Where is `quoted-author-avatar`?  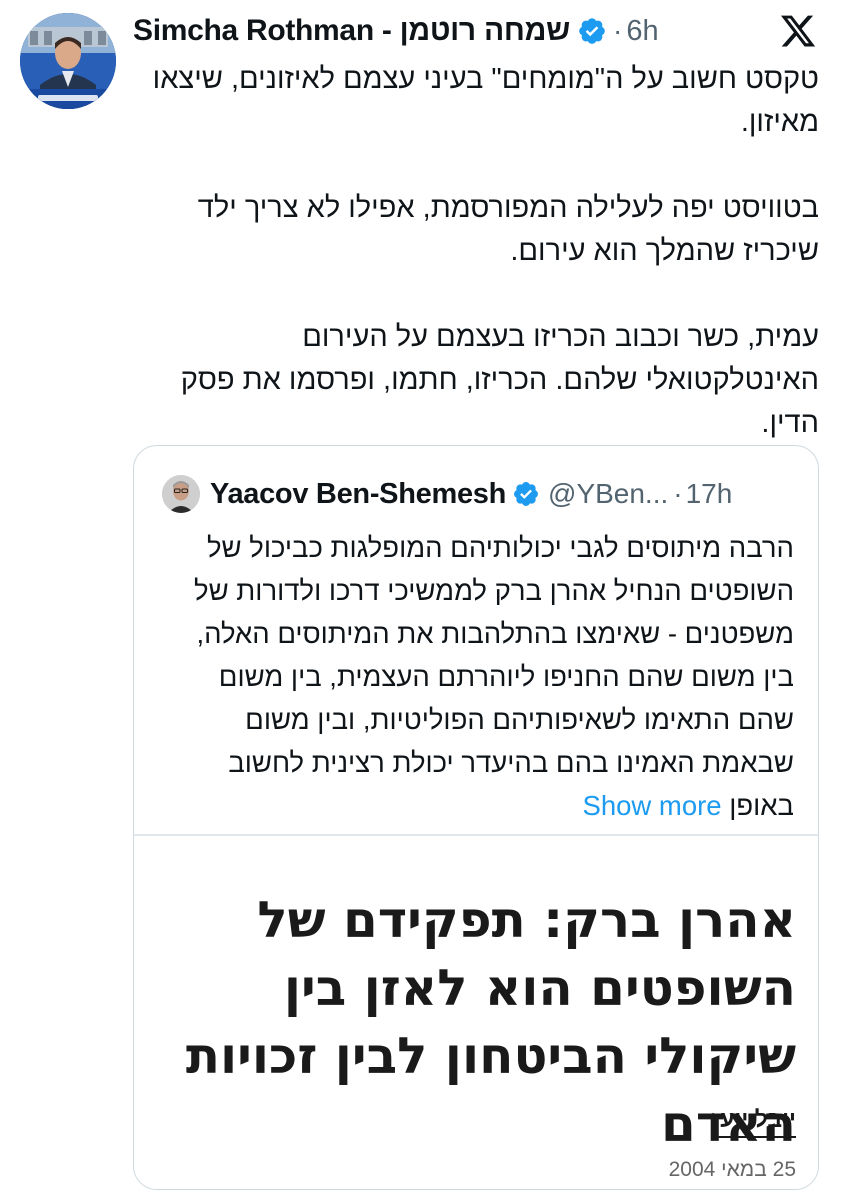 quoted-author-avatar is located at coordinates (181, 494).